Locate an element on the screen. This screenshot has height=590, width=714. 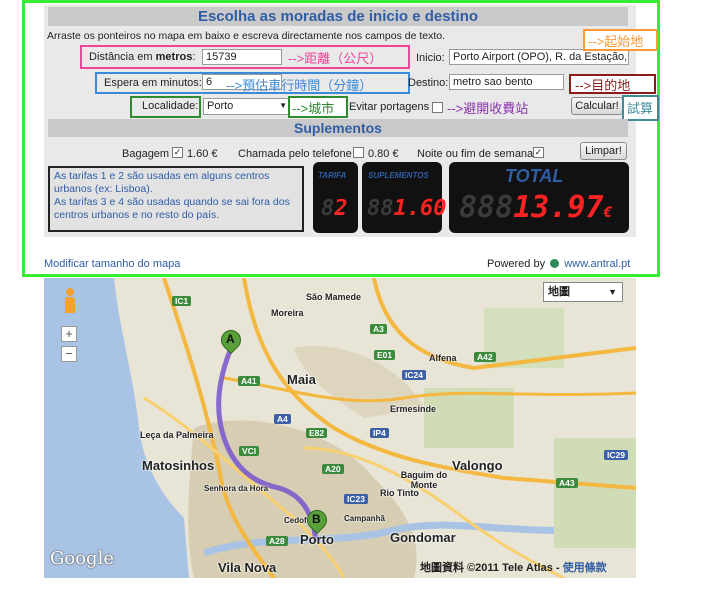
road-shield: A4 is located at coordinates (282, 419).